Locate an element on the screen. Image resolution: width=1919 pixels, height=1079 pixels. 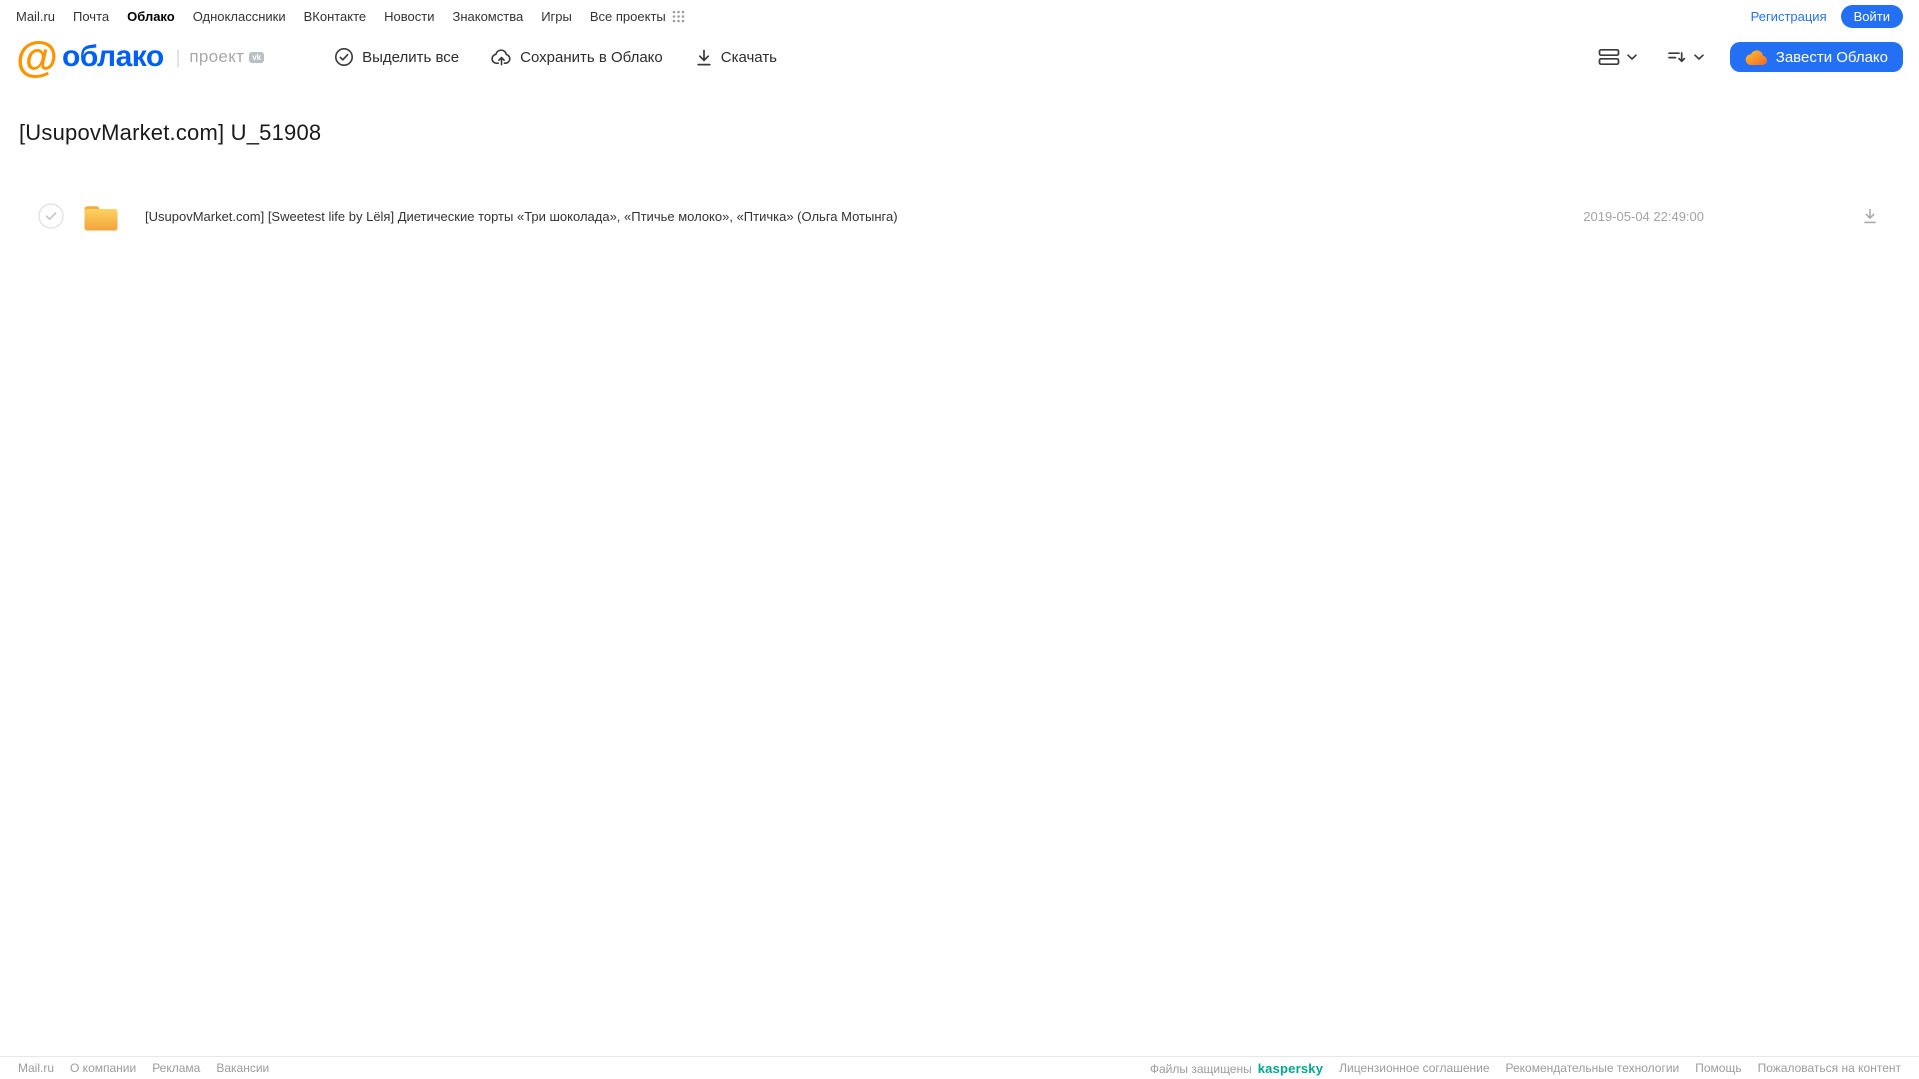
file-date: 2019-05-04 22:49:00 is located at coordinates (1643, 216).